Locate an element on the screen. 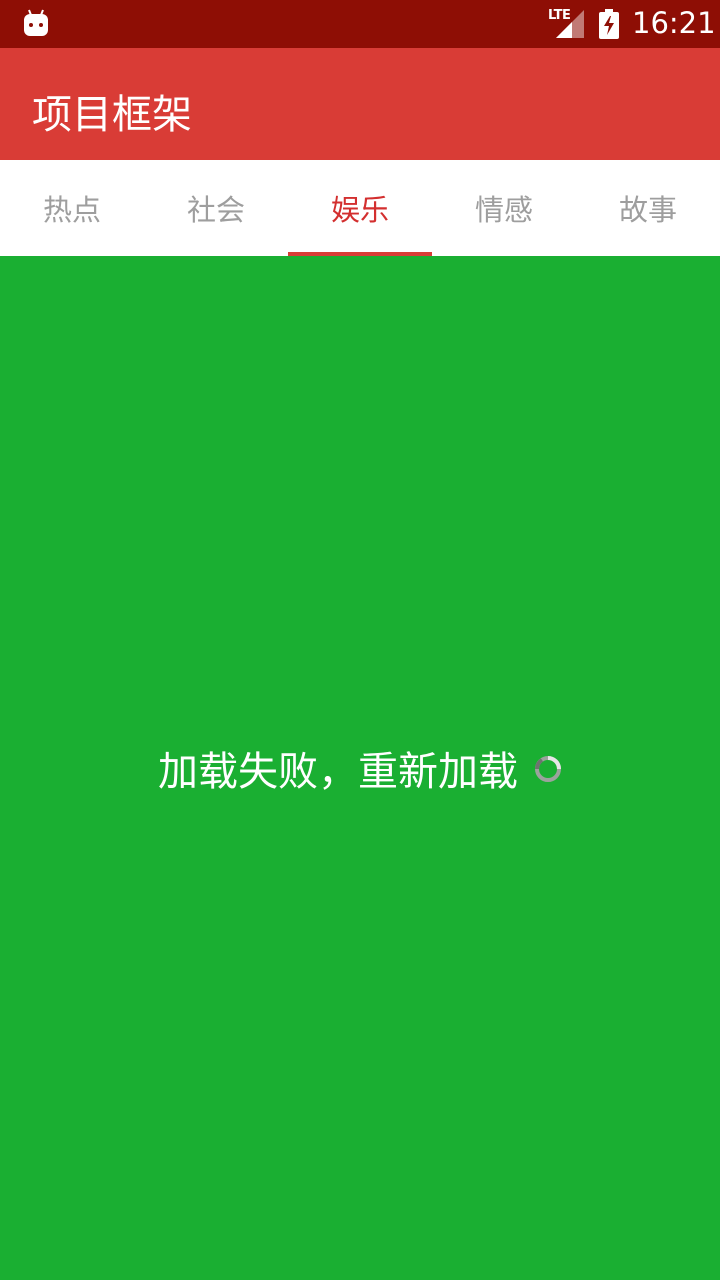 The width and height of the screenshot is (720, 1280). tab-label: 热点 is located at coordinates (71, 210).